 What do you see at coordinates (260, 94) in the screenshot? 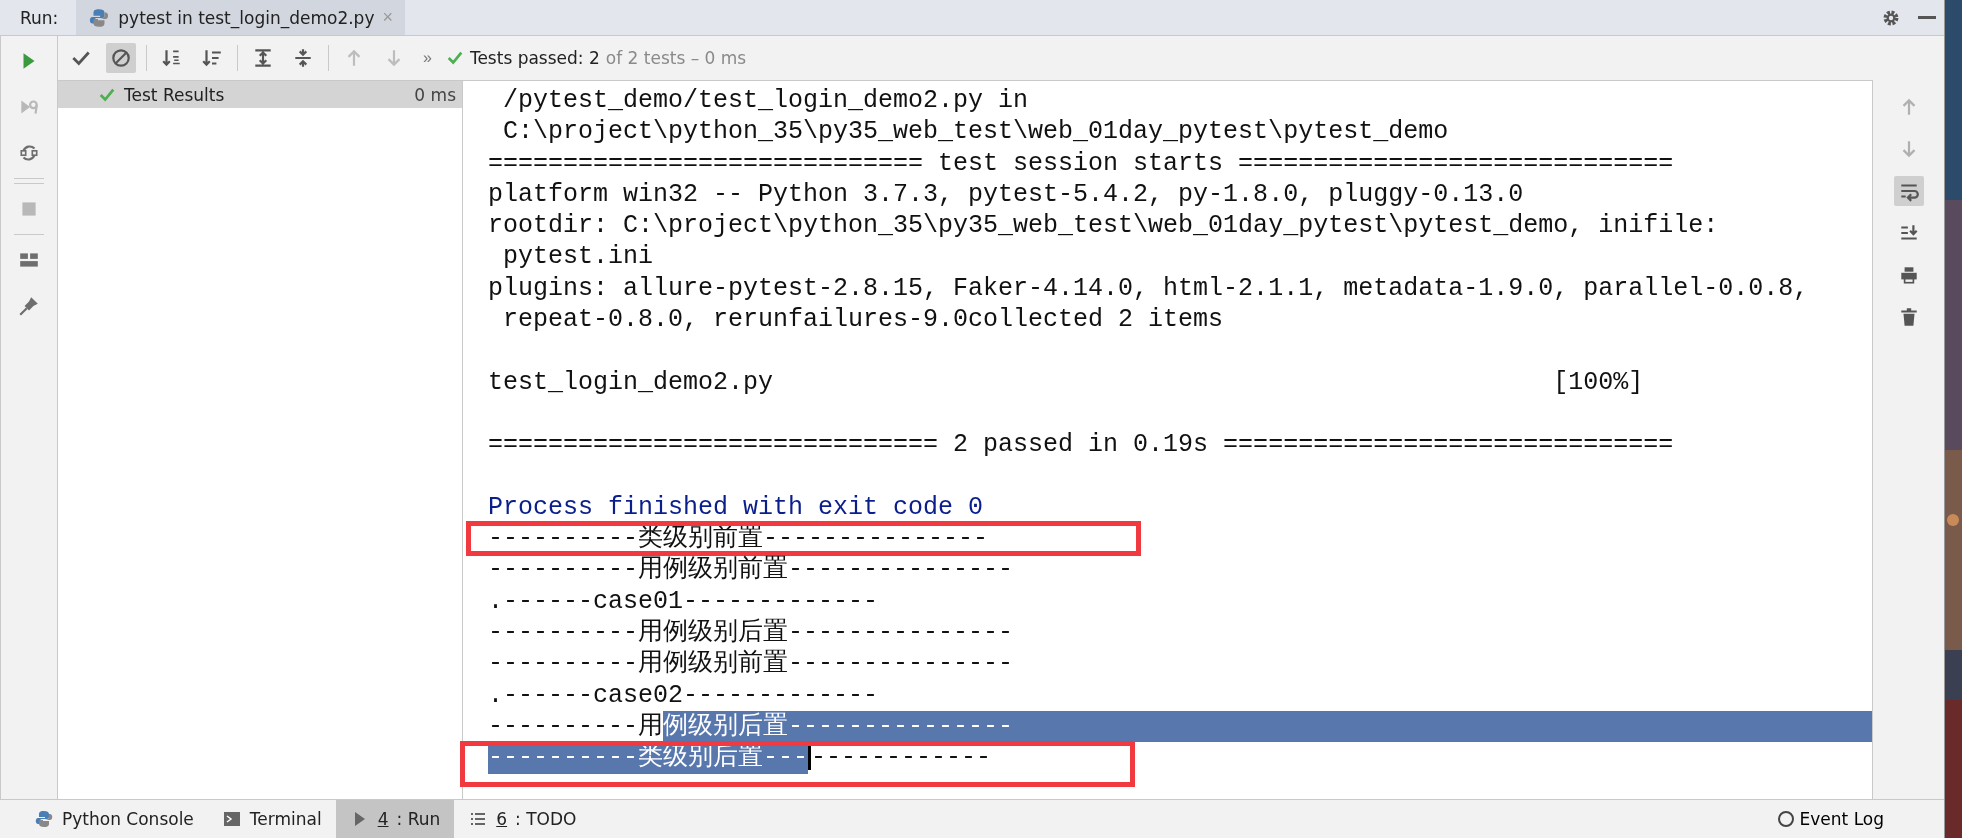
I see `tree-item: Test Results 0 ms` at bounding box center [260, 94].